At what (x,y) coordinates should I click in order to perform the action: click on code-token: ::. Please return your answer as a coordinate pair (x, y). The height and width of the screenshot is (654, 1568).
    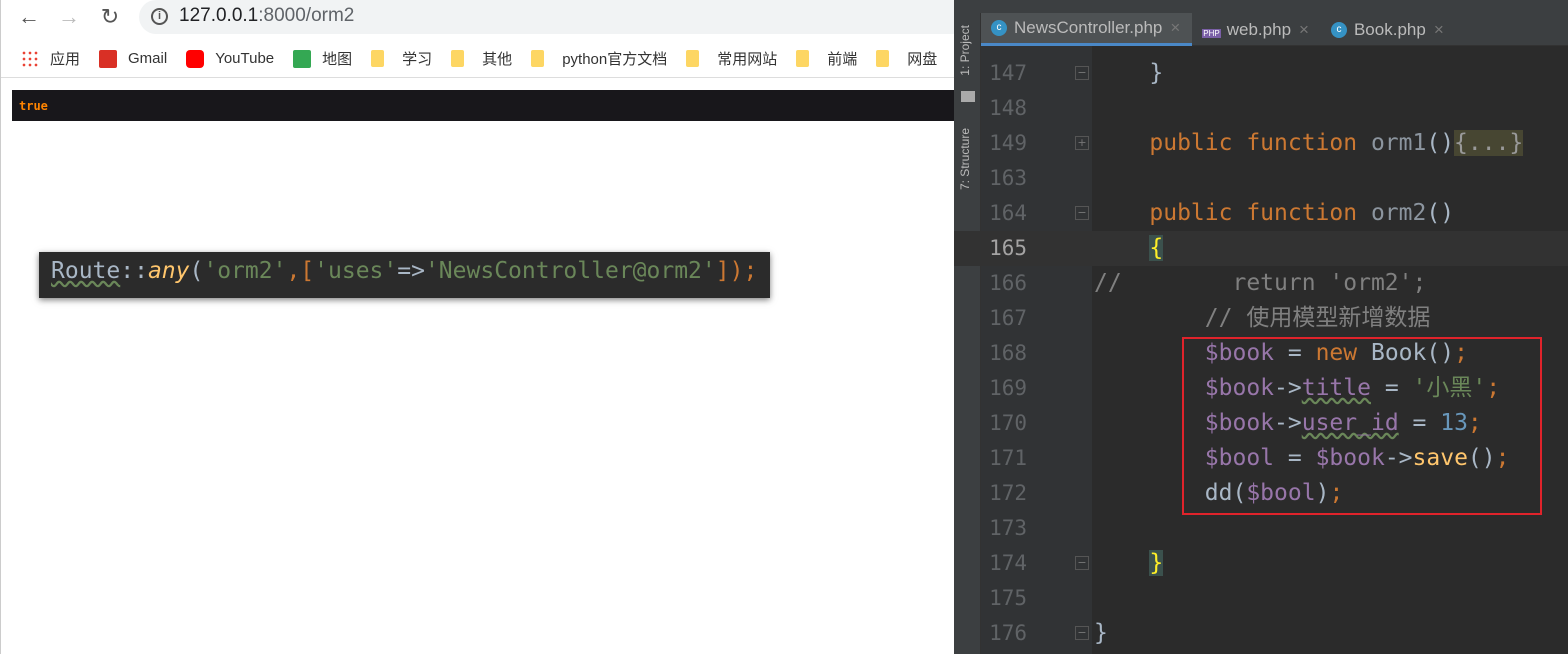
    Looking at the image, I should click on (134, 271).